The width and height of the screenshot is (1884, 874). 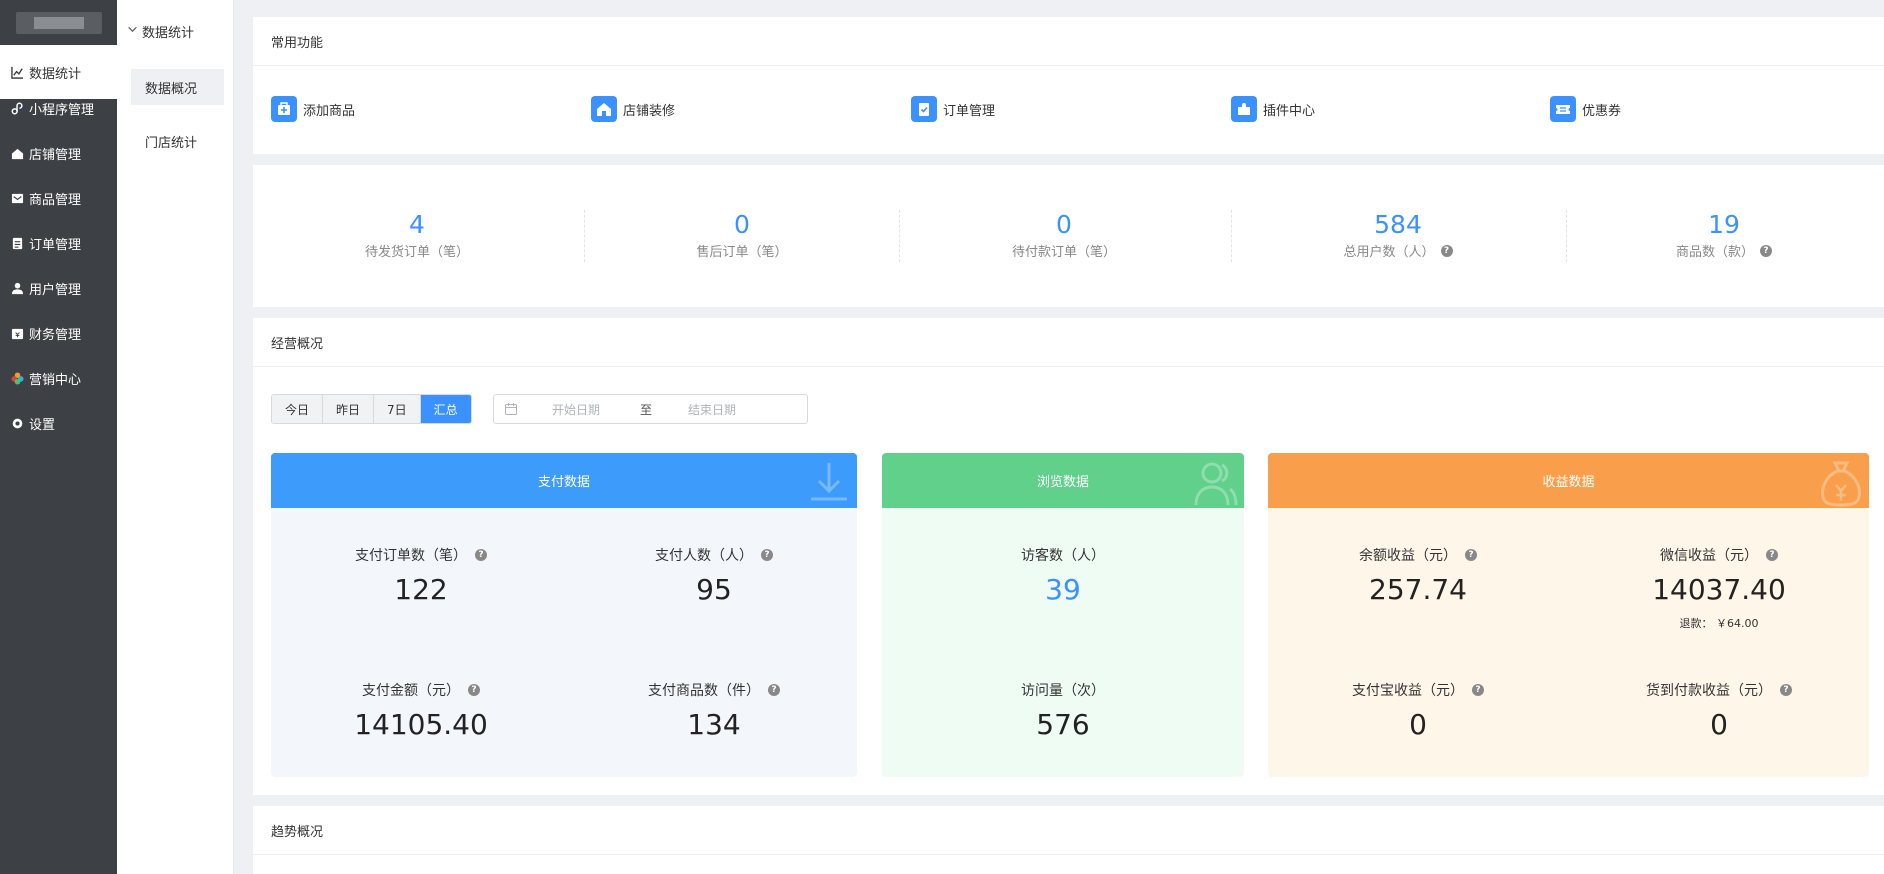 What do you see at coordinates (58, 423) in the screenshot?
I see `nav-item-settings: 设置` at bounding box center [58, 423].